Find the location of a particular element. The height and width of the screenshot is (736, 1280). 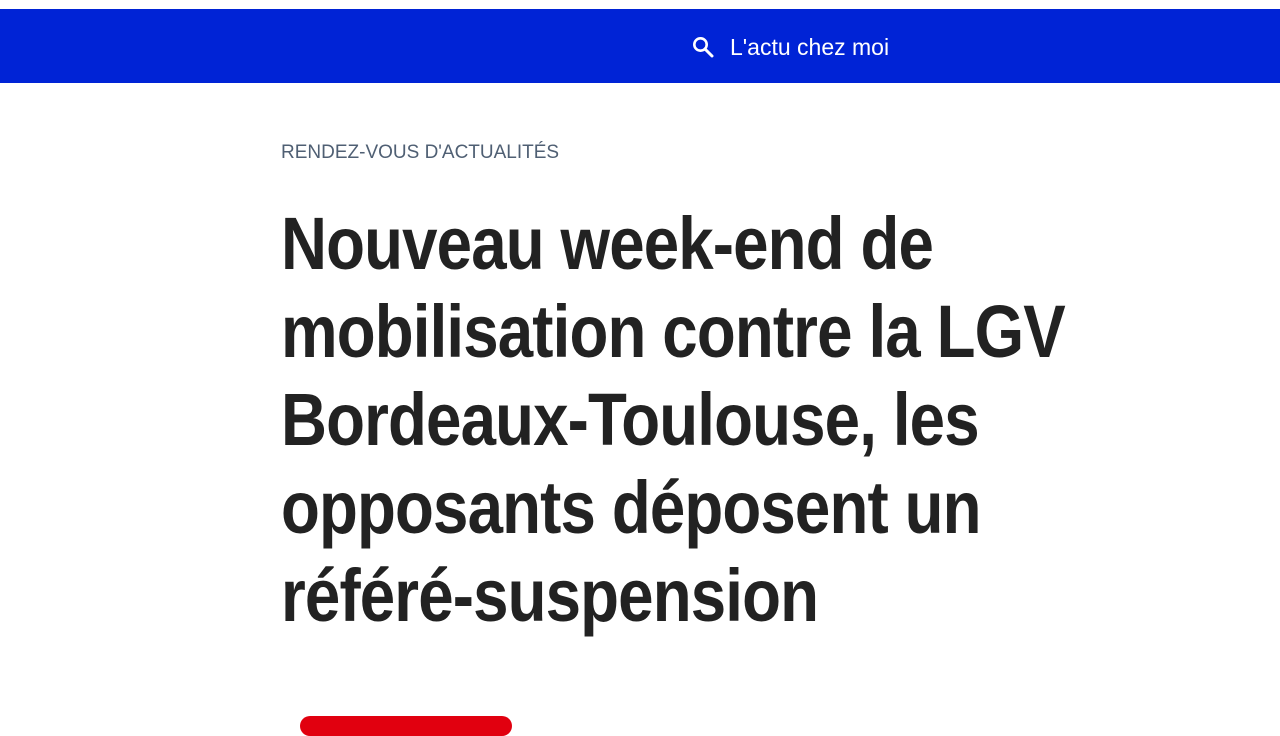

article-rubric: RENDEZ-VOUS D'ACTUALITÉS is located at coordinates (420, 153).